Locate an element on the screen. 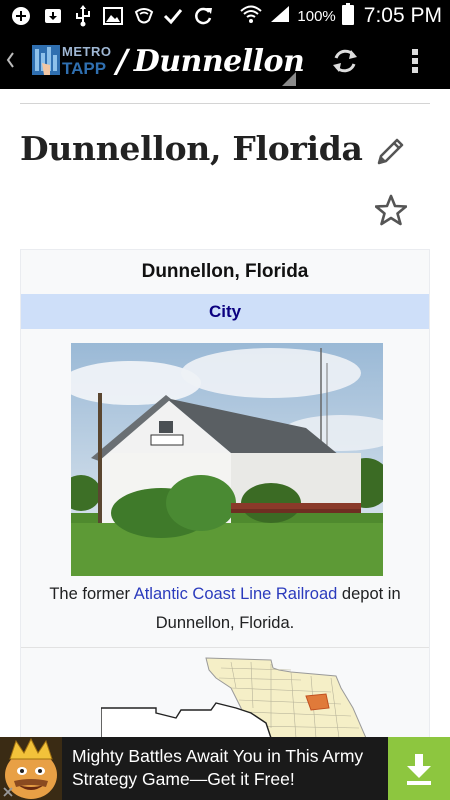 The height and width of the screenshot is (800, 450). page-title: Dunnellon, Florida is located at coordinates (191, 148).